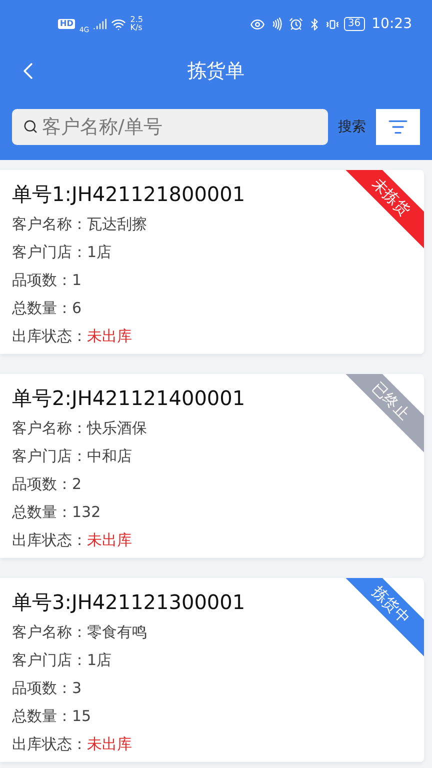  What do you see at coordinates (295, 24) in the screenshot?
I see `alarm-icon` at bounding box center [295, 24].